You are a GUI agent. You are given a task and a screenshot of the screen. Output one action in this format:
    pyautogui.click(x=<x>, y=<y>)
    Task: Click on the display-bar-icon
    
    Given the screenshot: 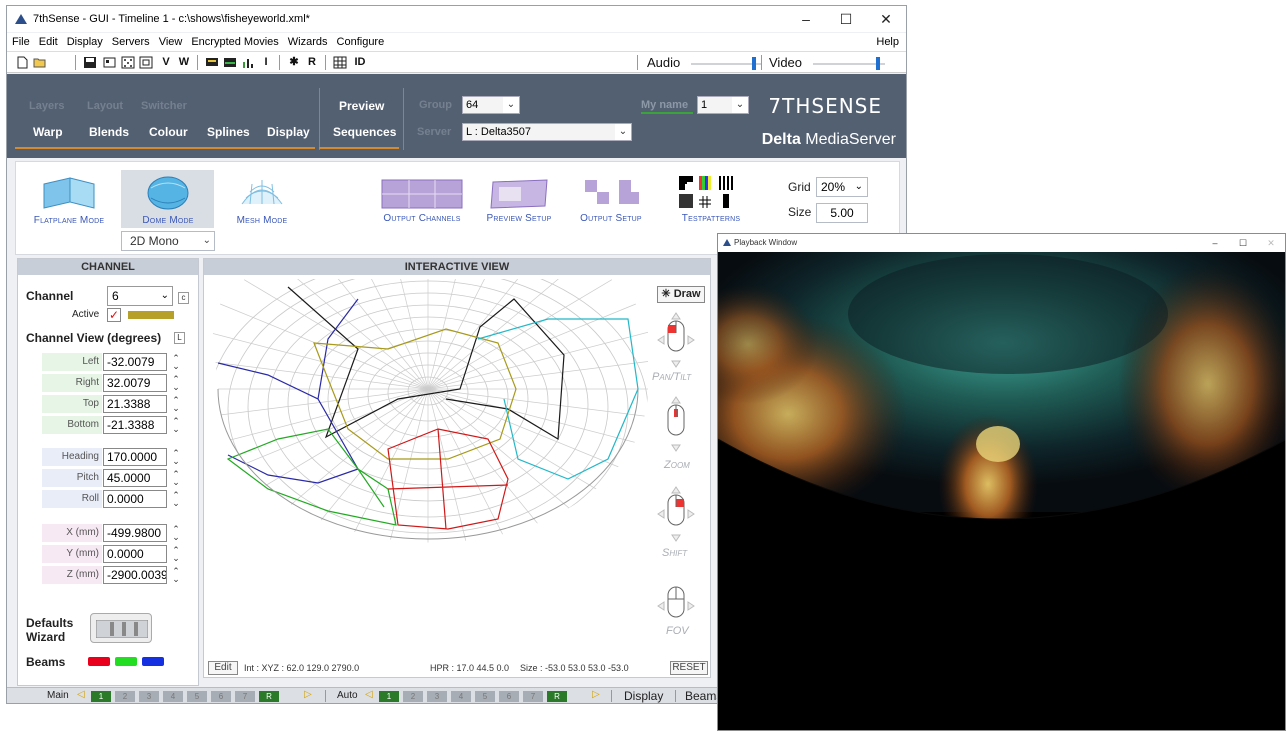 What is the action you would take?
    pyautogui.click(x=230, y=62)
    